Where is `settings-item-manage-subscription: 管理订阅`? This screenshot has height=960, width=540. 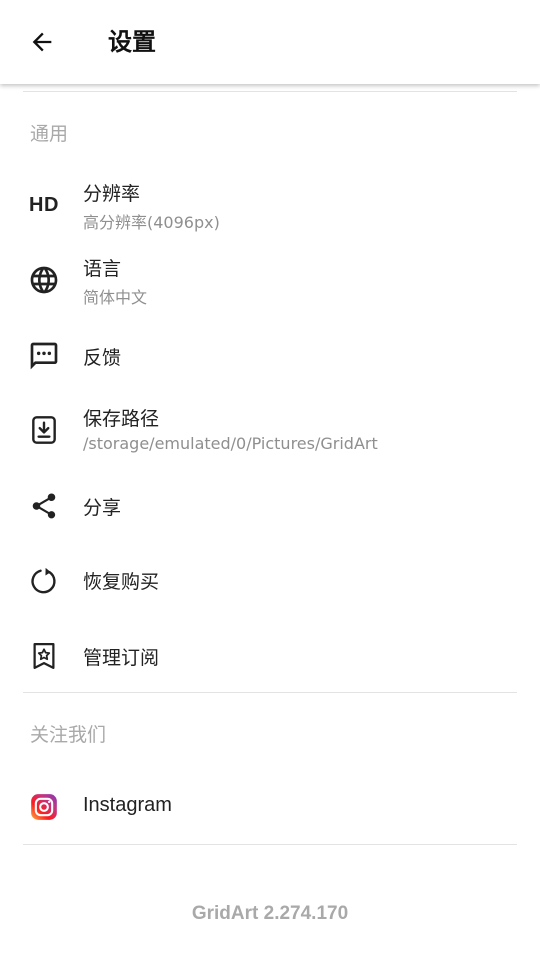
settings-item-manage-subscription: 管理订阅 is located at coordinates (270, 656).